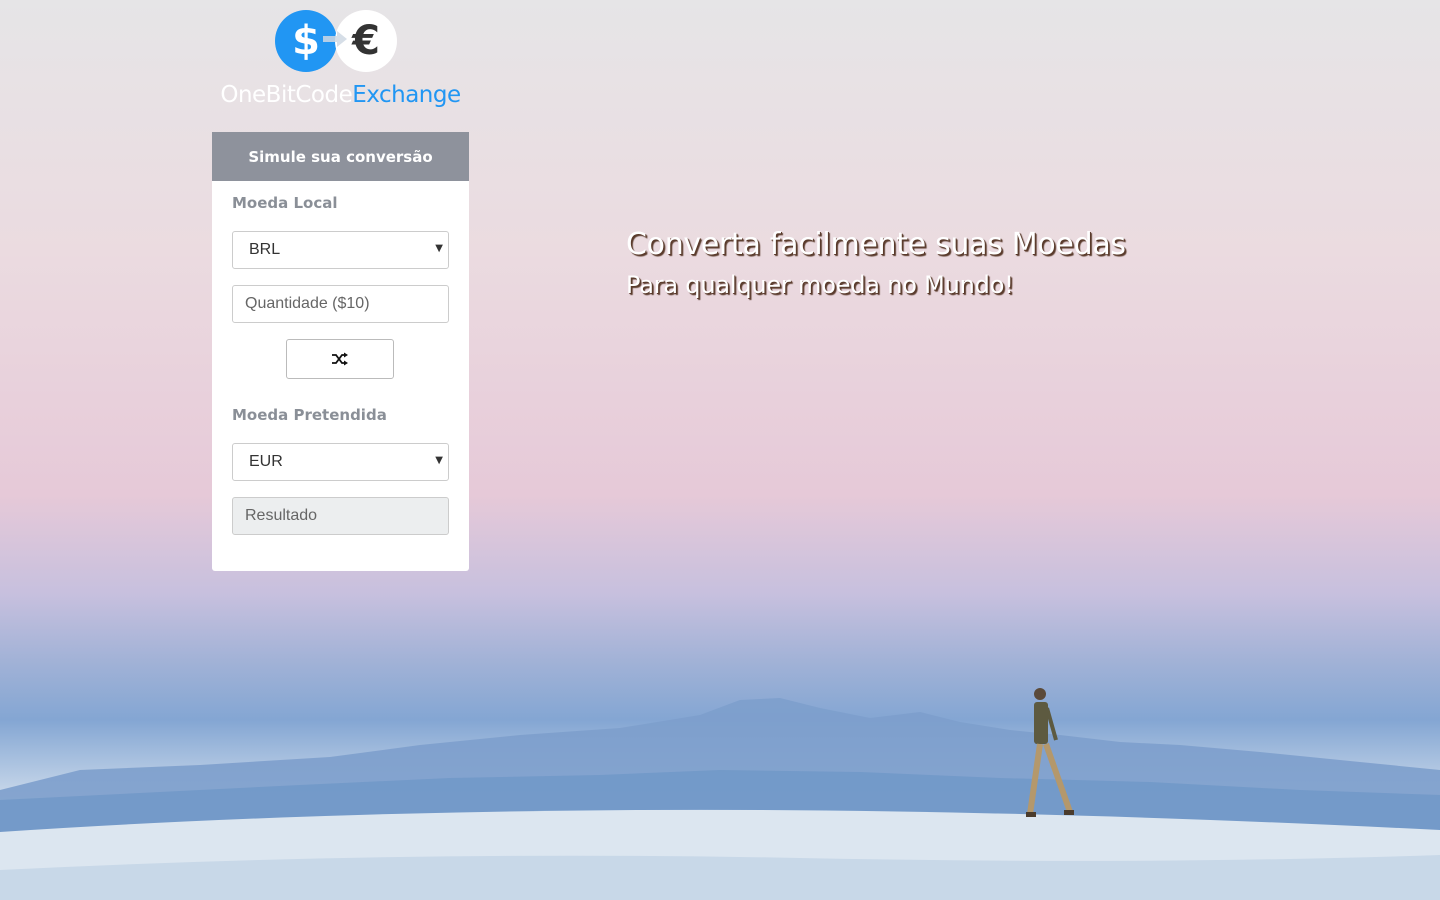 The height and width of the screenshot is (900, 1440). I want to click on euro-symbol: €, so click(366, 41).